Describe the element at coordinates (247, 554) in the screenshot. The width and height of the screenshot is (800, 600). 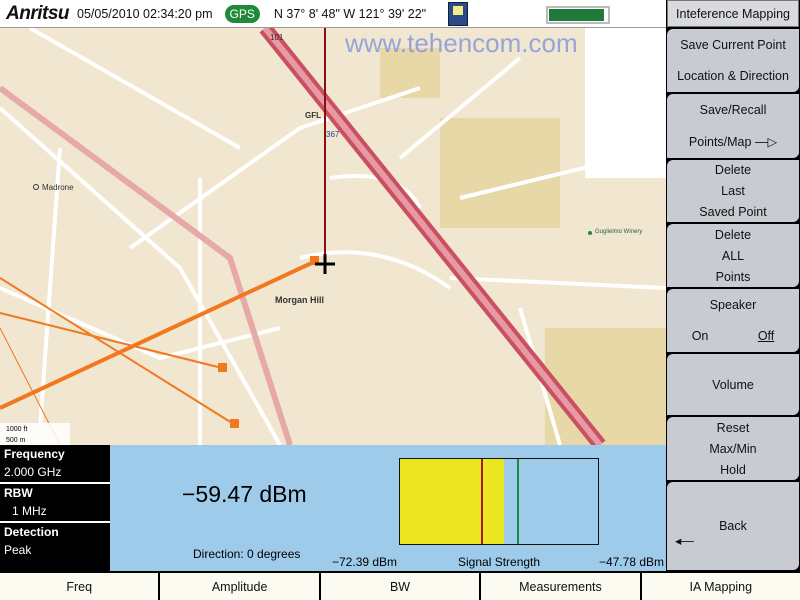
I see `direction-text: Direction: 0 degrees` at that location.